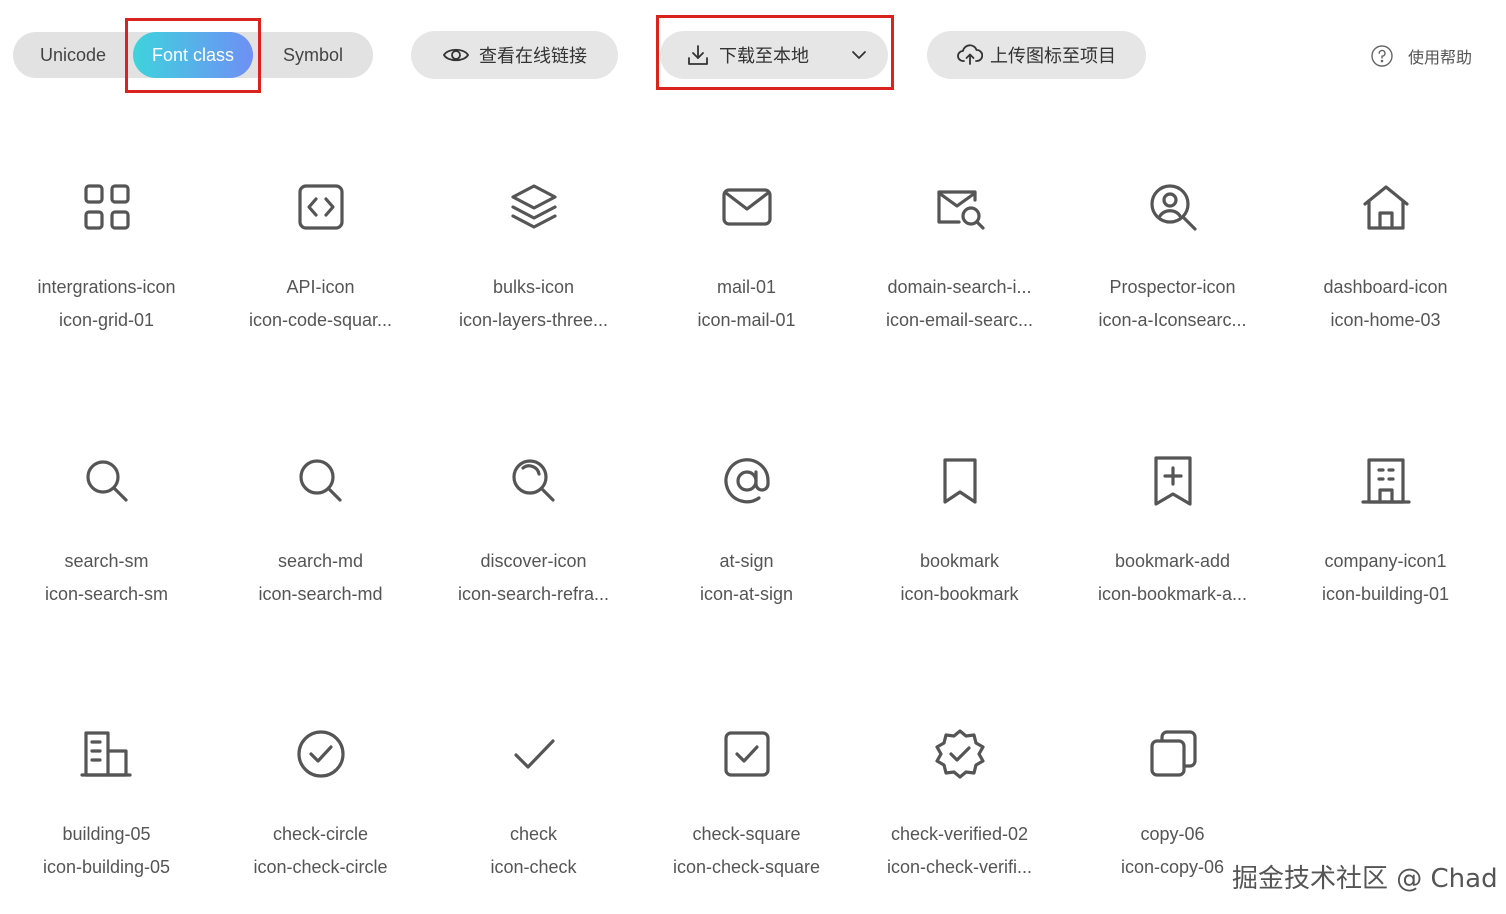 The image size is (1506, 914). What do you see at coordinates (107, 754) in the screenshot?
I see `building-05-icon` at bounding box center [107, 754].